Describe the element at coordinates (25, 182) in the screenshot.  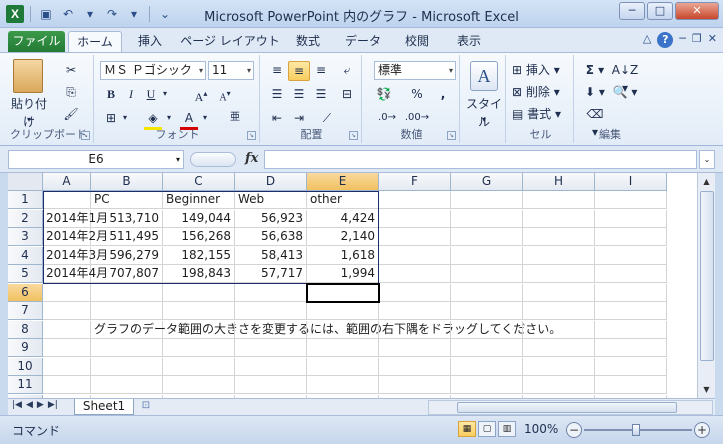
I see `select-all-corner` at that location.